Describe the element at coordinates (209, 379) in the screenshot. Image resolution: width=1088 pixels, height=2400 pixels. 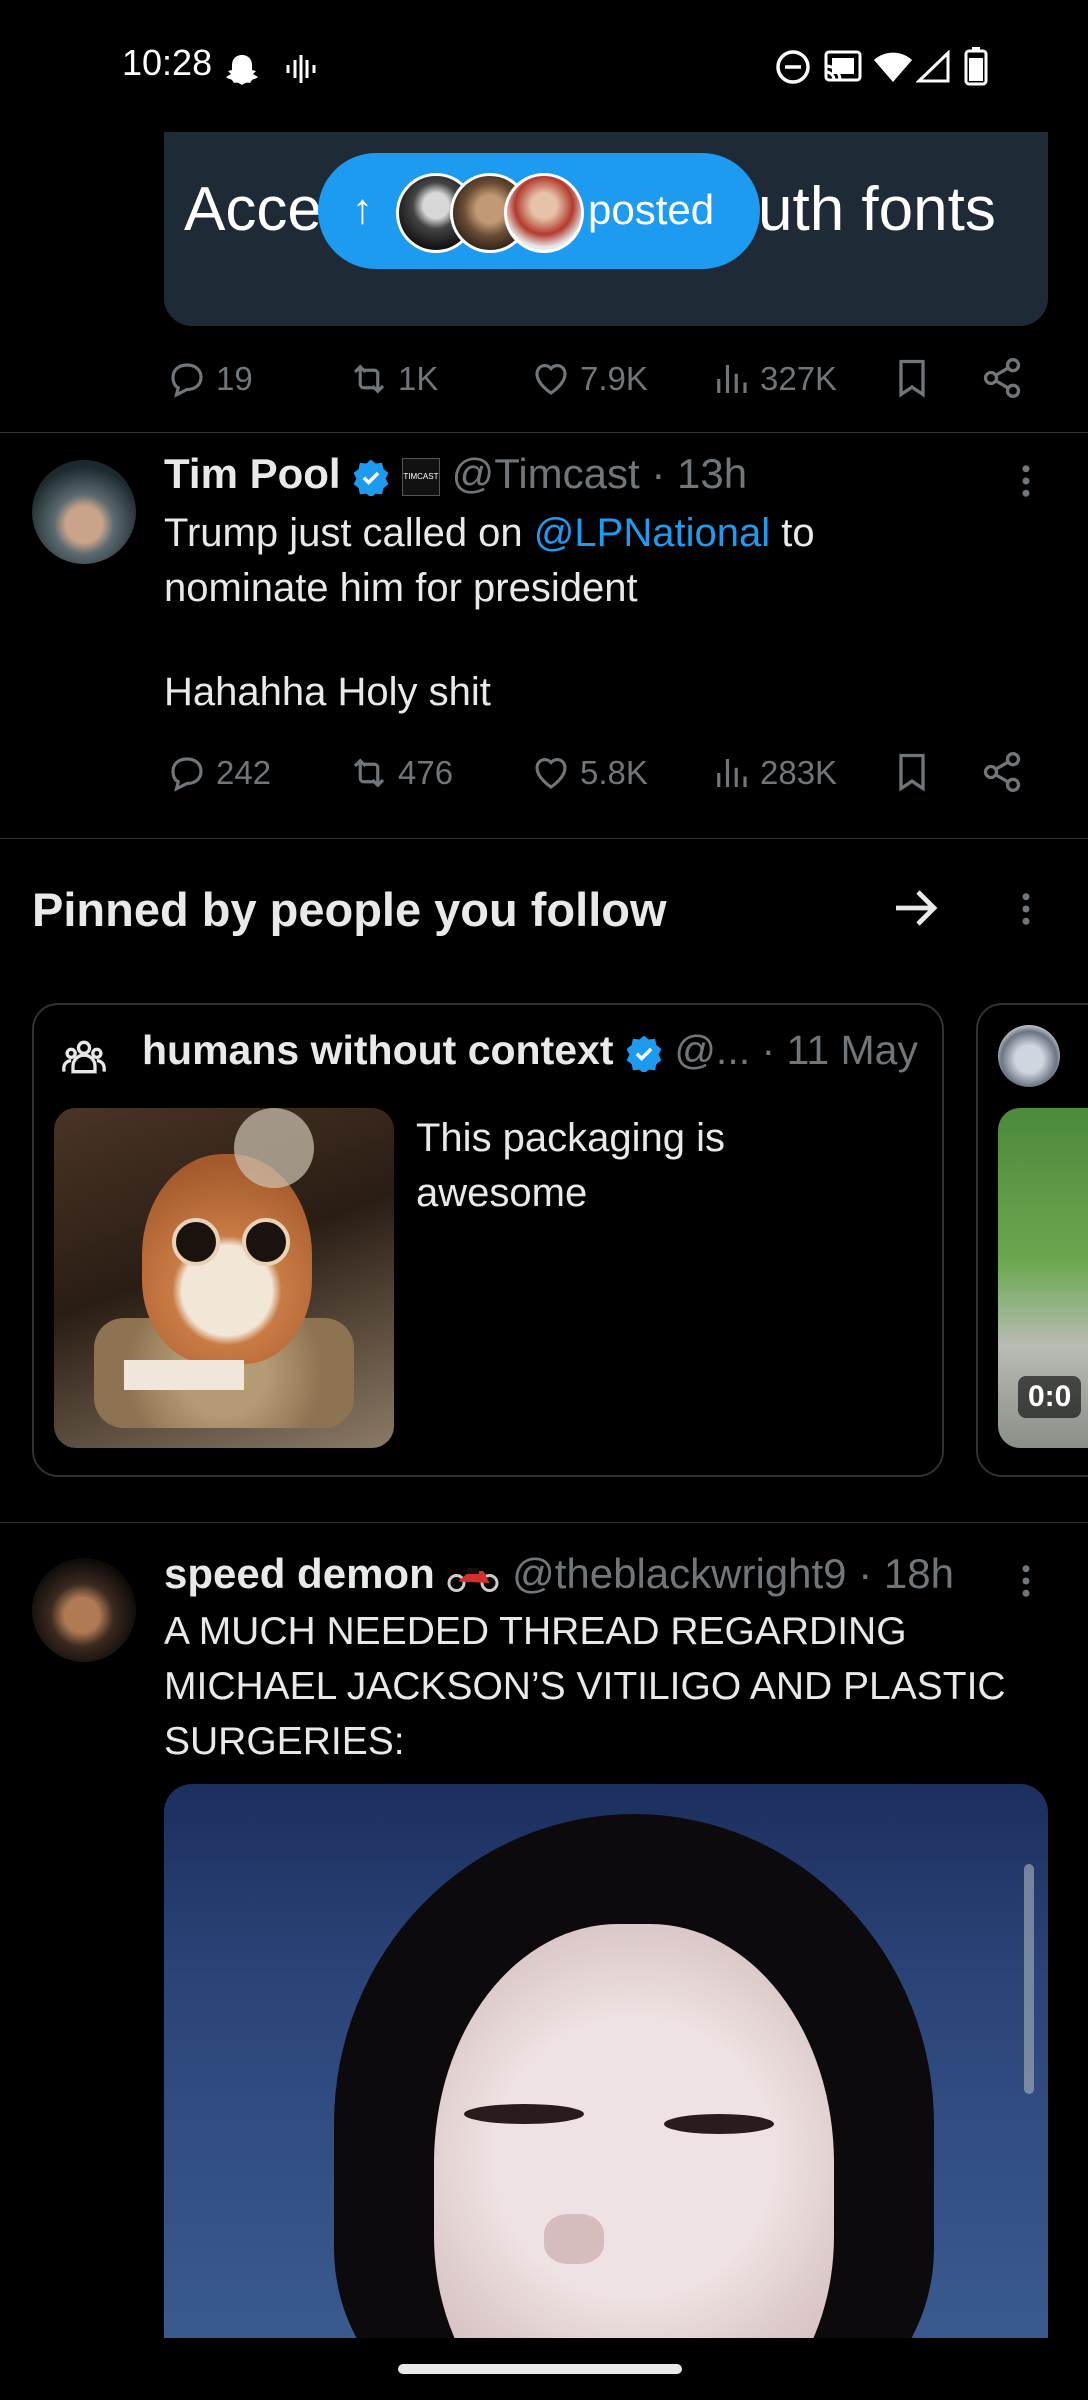
I see `reply-button: 19` at that location.